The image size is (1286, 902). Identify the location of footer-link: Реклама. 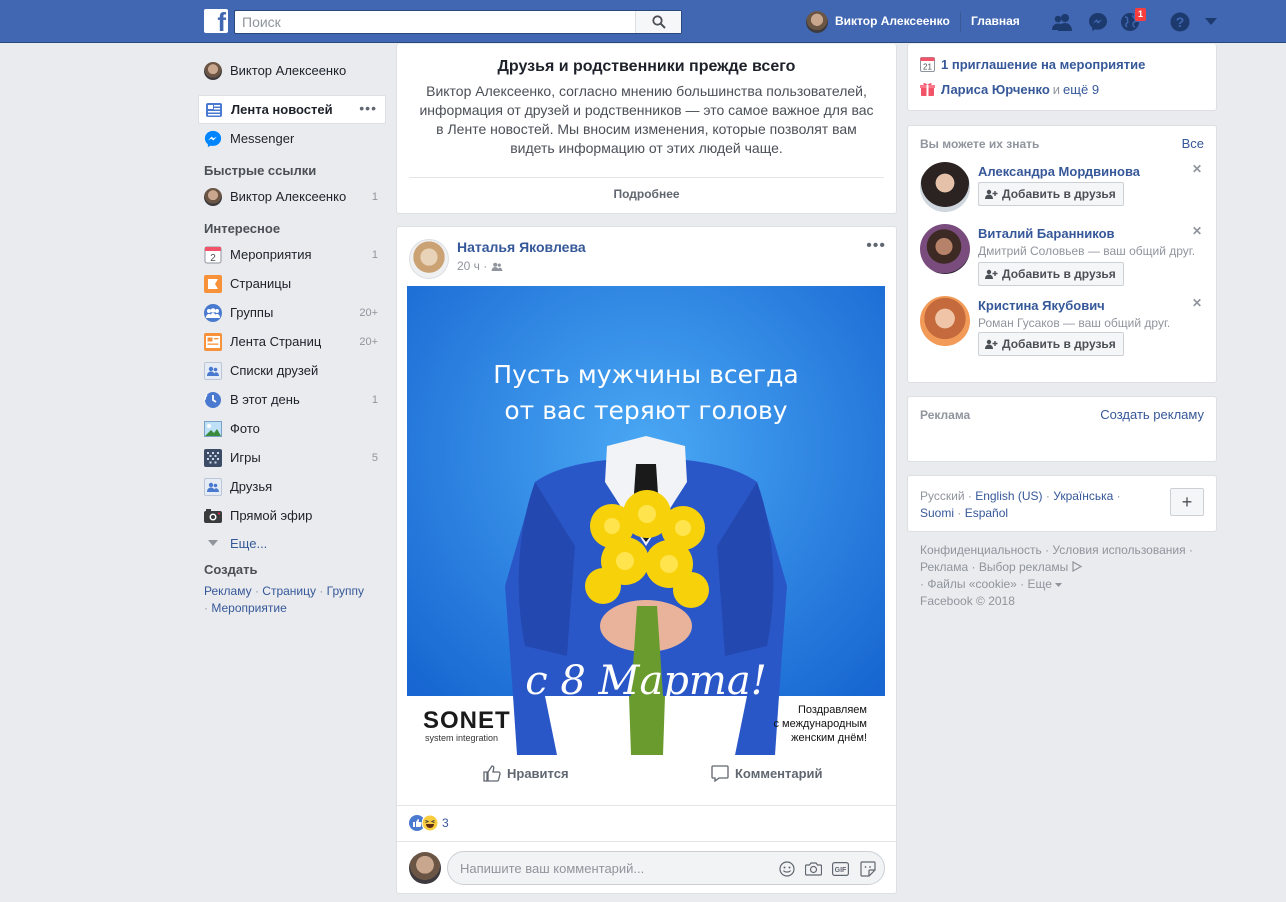
(944, 567).